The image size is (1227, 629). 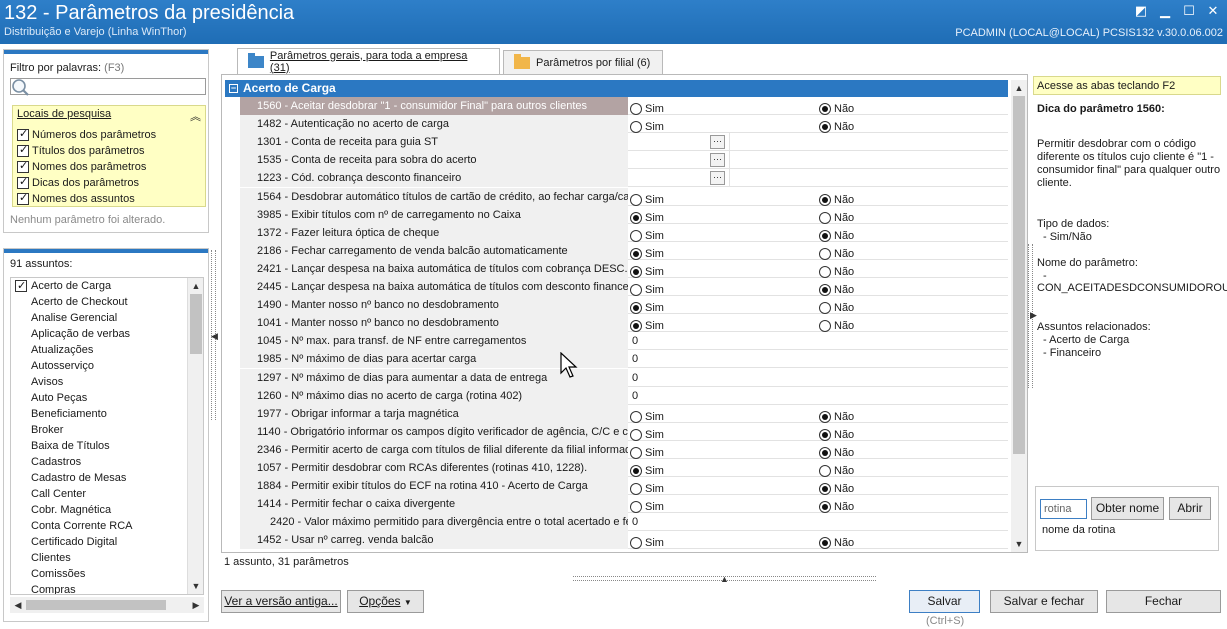 I want to click on subject-item: Atualizações, so click(x=52, y=350).